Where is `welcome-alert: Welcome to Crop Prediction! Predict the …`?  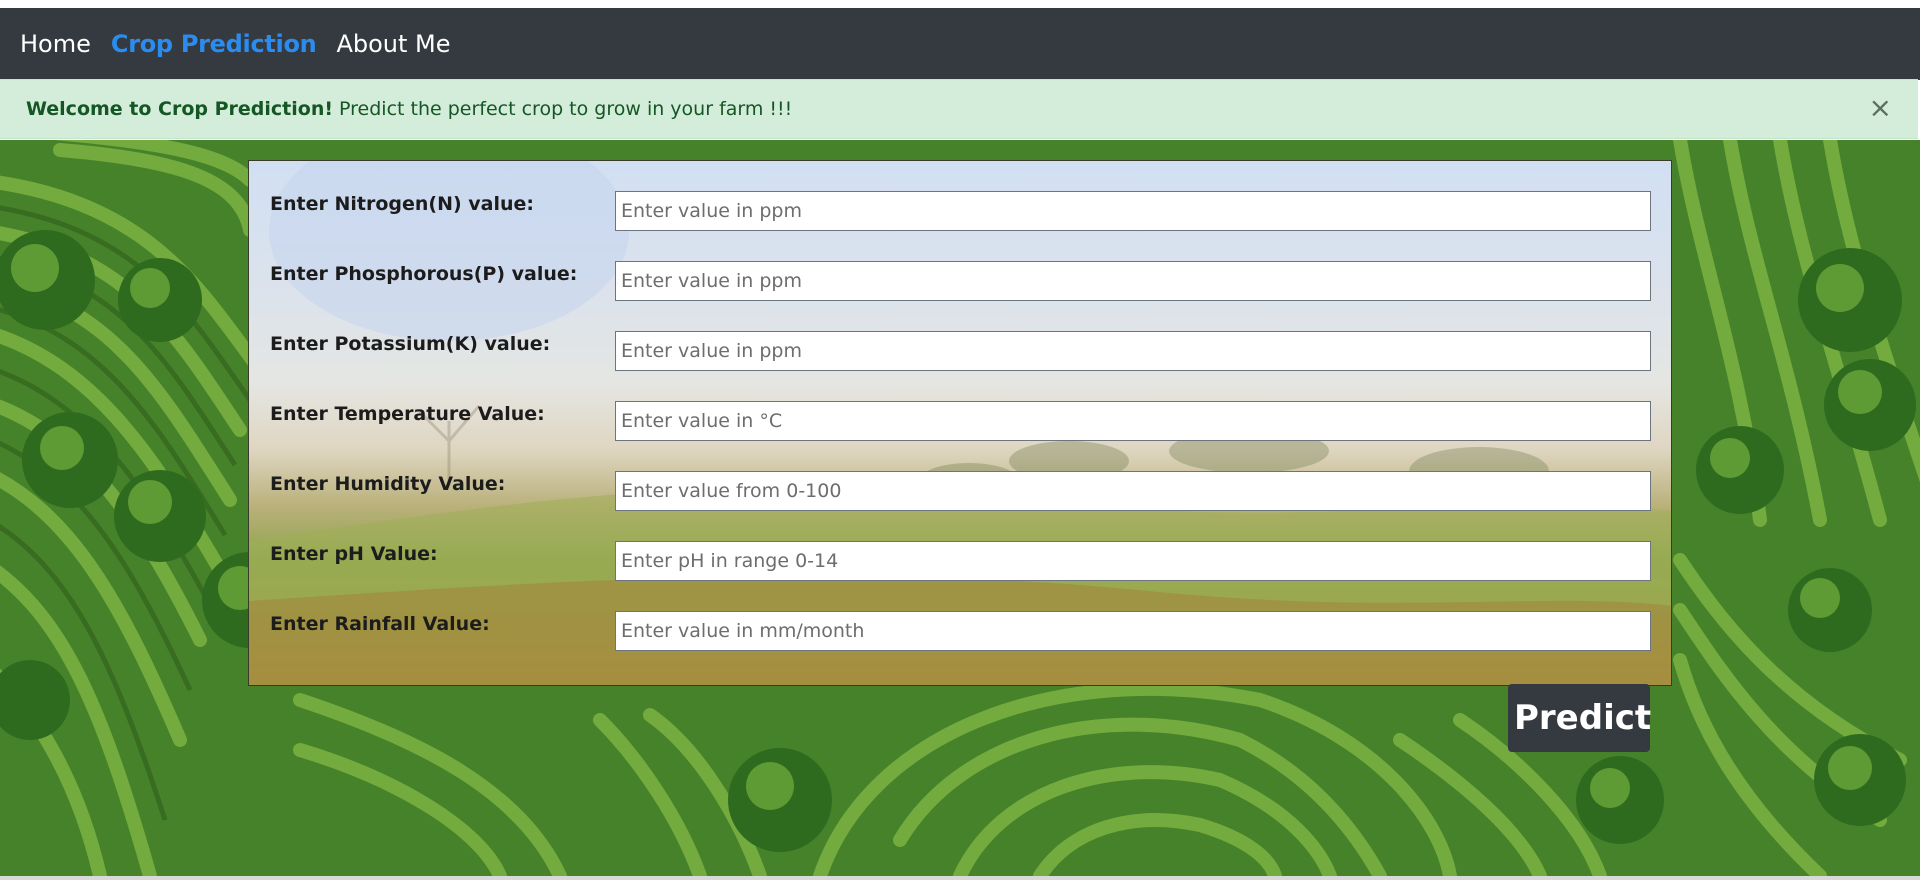 welcome-alert: Welcome to Crop Prediction! Predict the … is located at coordinates (959, 109).